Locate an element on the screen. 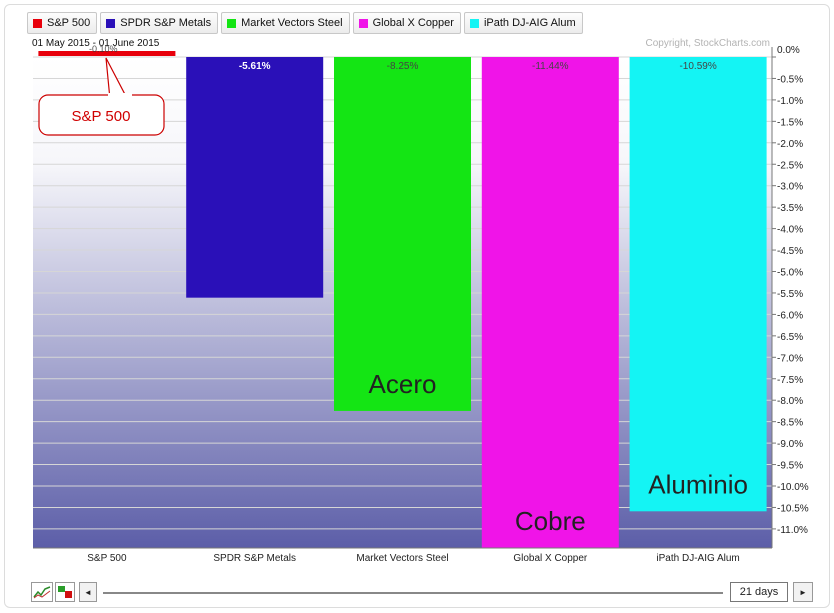 The height and width of the screenshot is (613, 834). y-tick-label: -3.0% is located at coordinates (790, 187).